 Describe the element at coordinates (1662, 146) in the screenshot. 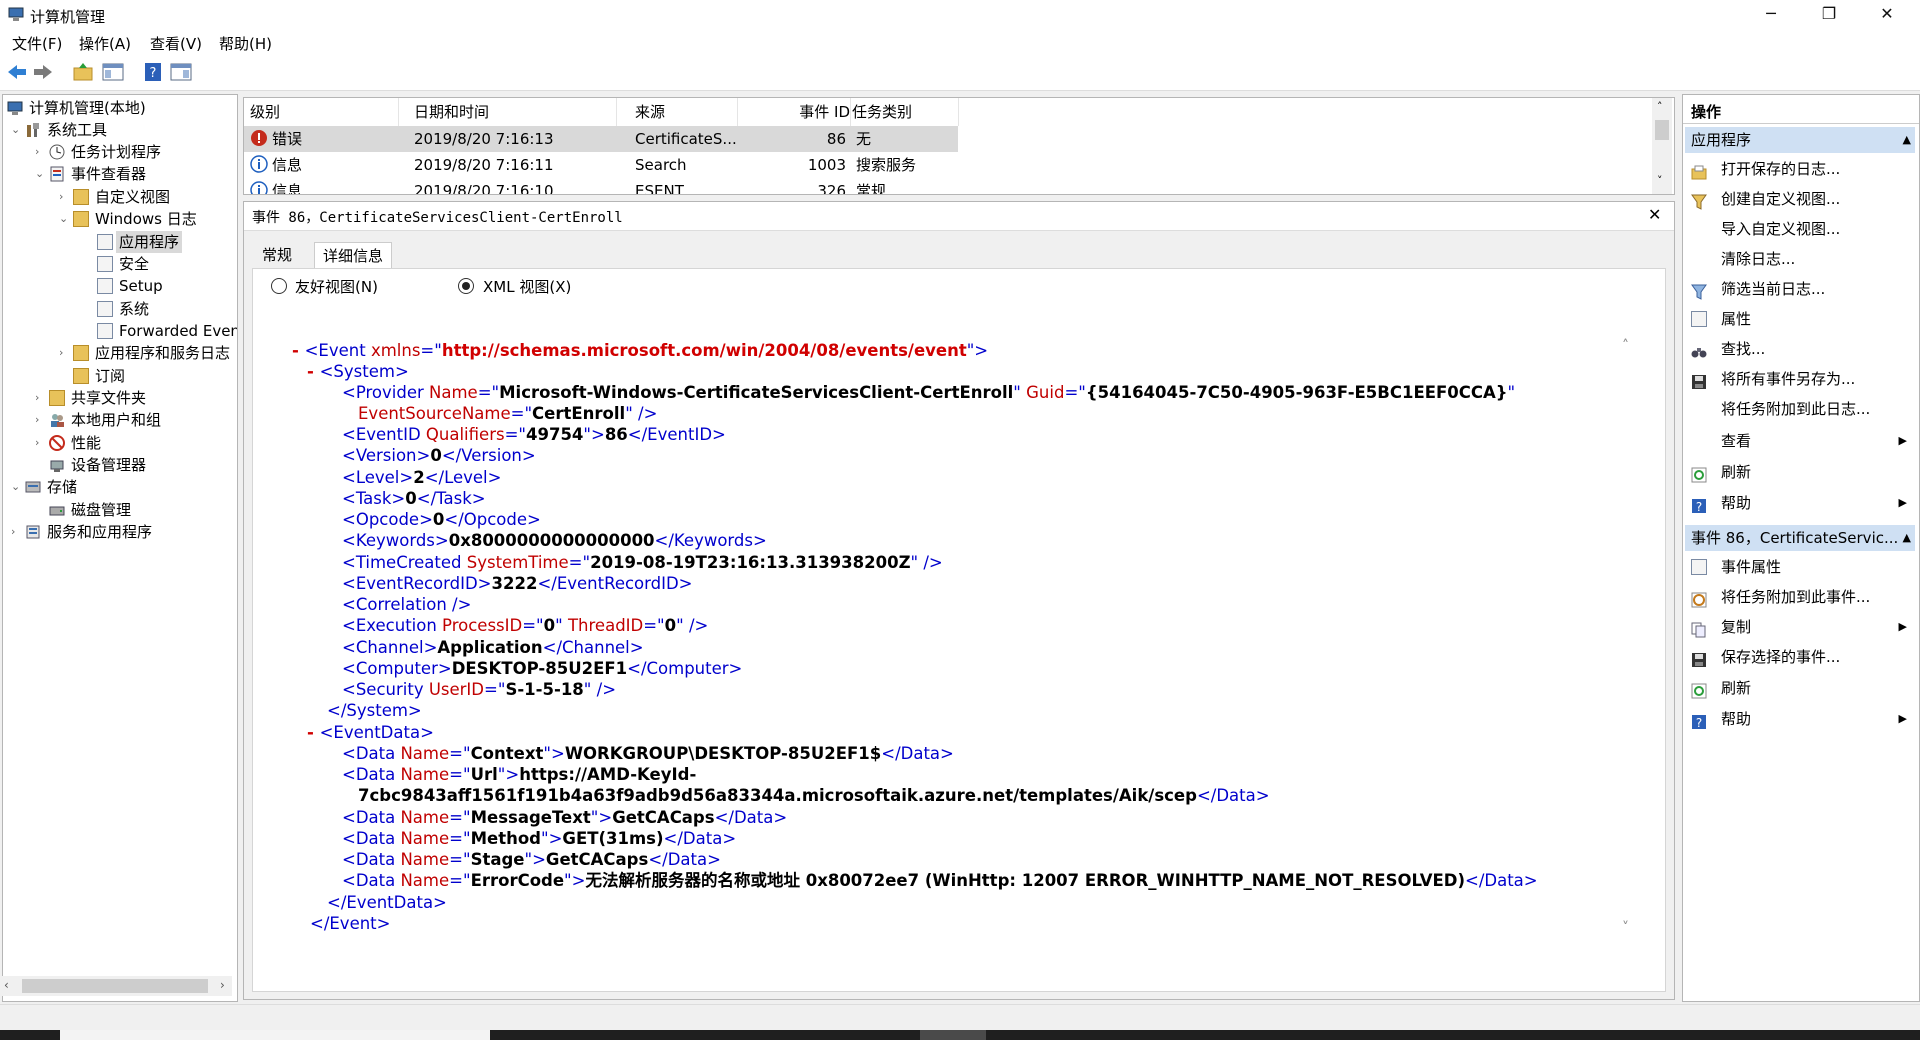

I see `list-vertical-scrollbar: ˄ ˅` at that location.